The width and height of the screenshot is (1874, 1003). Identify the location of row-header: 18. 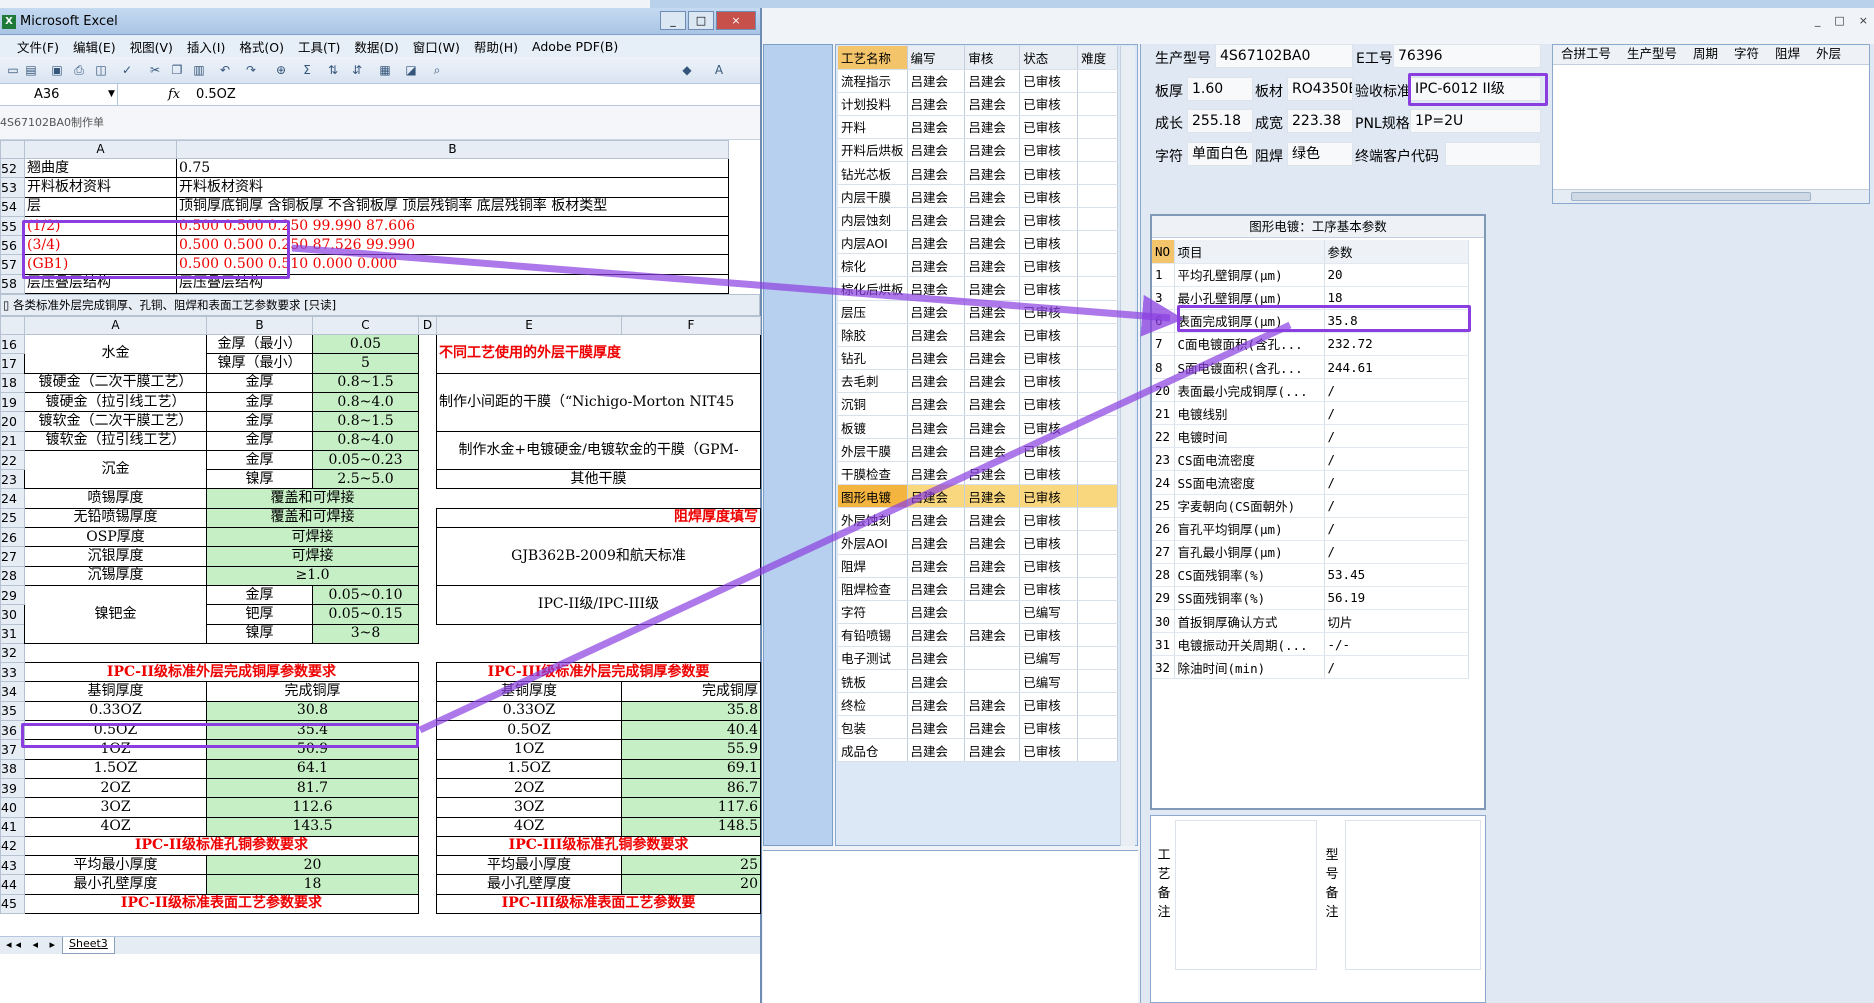
(12, 382).